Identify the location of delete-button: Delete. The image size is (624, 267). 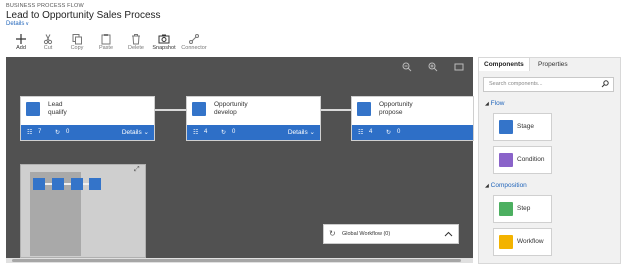
(136, 42).